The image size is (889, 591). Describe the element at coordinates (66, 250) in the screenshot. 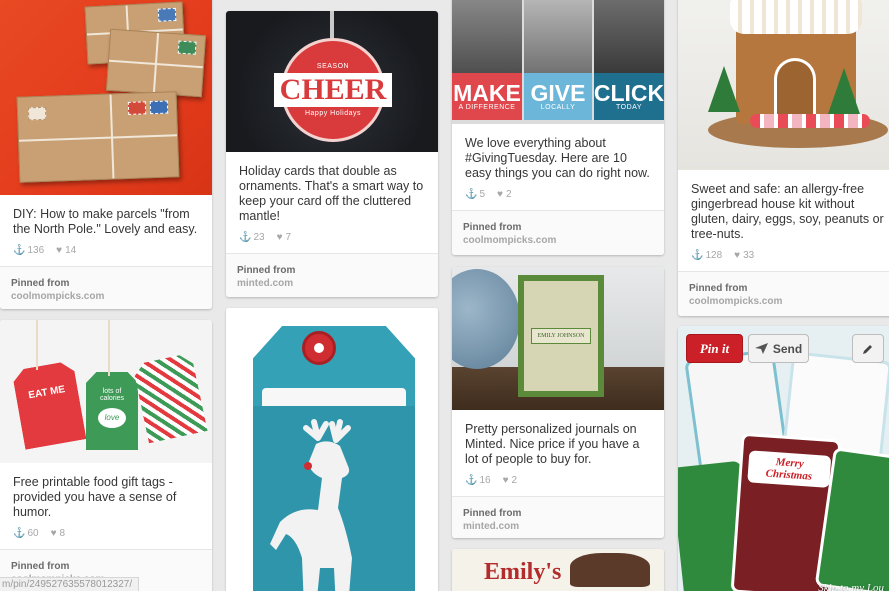

I see `like-count: ♥ 14` at that location.